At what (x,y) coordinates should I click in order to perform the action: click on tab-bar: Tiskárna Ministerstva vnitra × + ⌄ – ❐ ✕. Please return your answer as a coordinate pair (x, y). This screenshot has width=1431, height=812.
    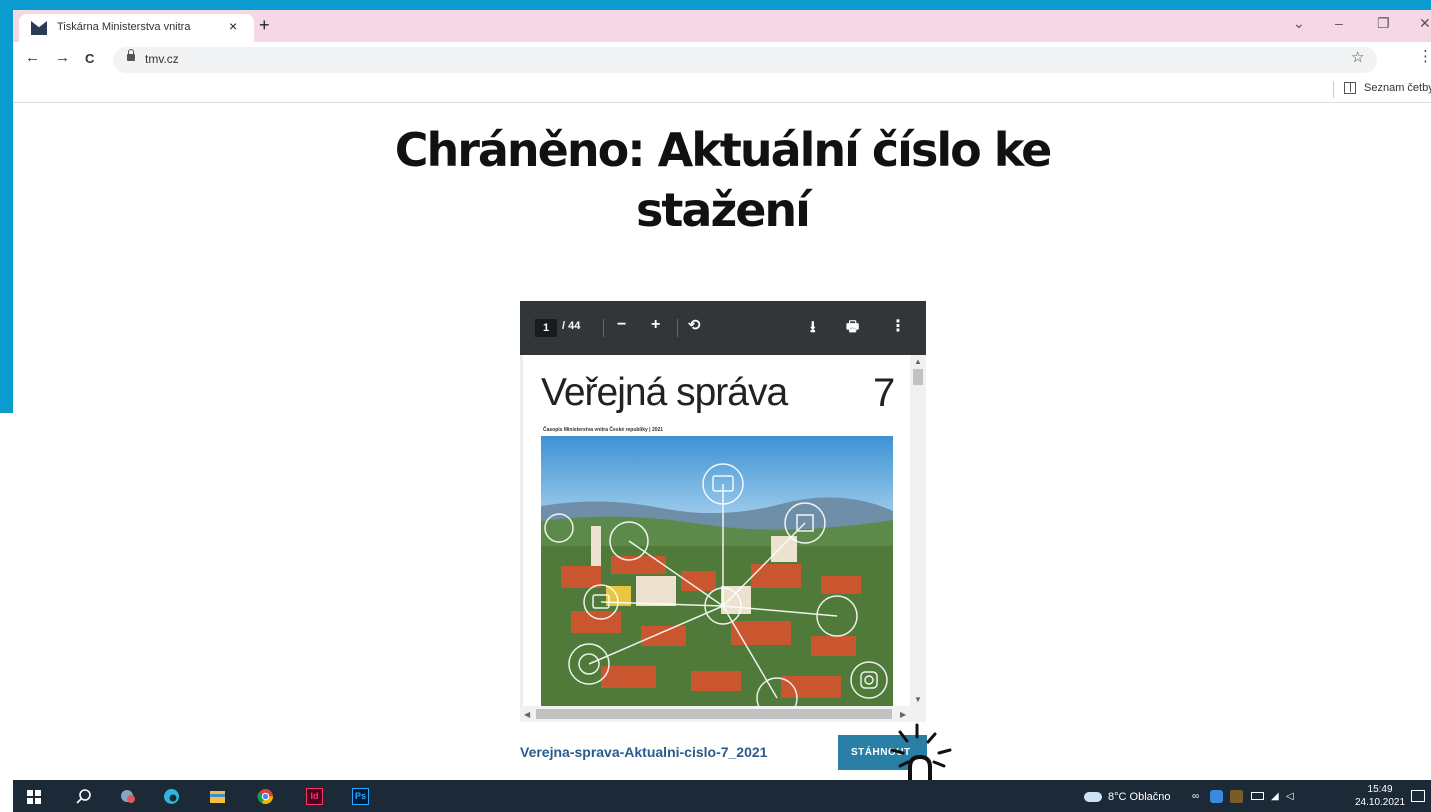
    Looking at the image, I should click on (722, 26).